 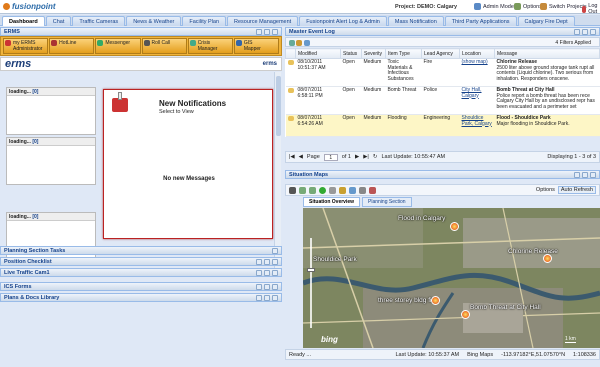 What do you see at coordinates (292, 157) in the screenshot?
I see `first-page-icon: |◀` at bounding box center [292, 157].